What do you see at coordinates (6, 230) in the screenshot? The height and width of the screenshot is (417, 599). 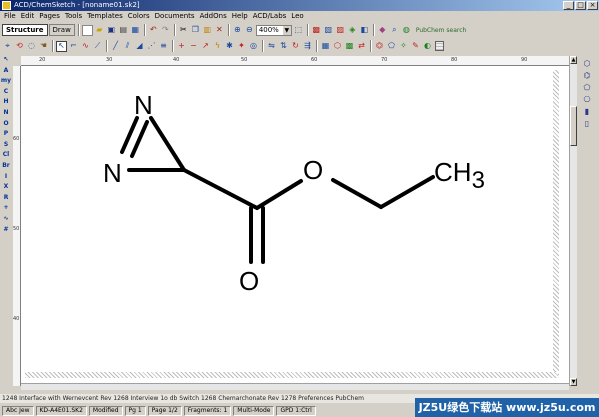 I see `hash-tool: #` at bounding box center [6, 230].